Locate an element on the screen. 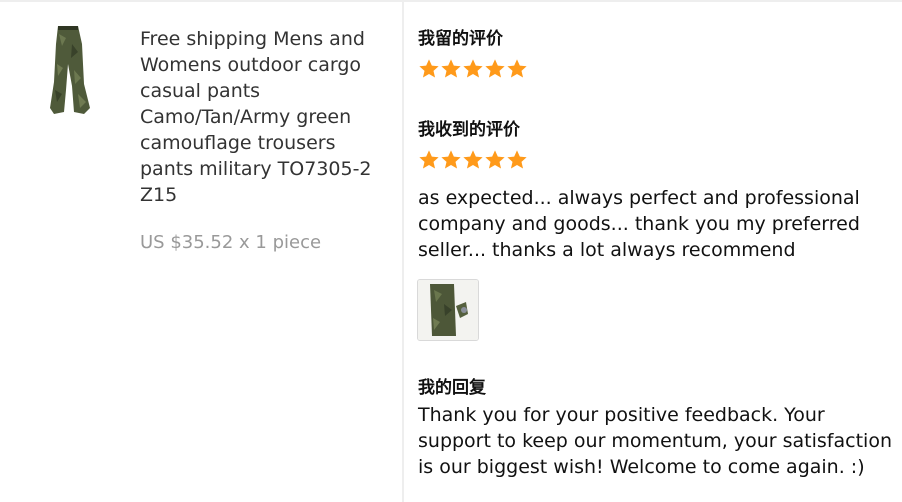  product-price: US $35.52 x 1 piece is located at coordinates (231, 242).